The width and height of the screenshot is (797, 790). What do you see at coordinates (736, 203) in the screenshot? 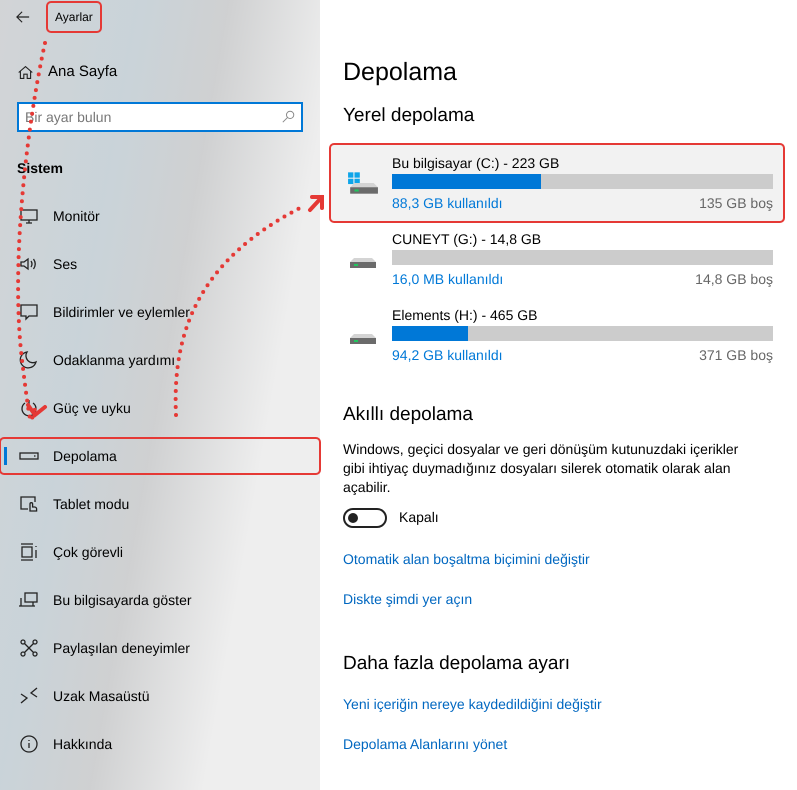
I see `free-space: 135 GB boş` at bounding box center [736, 203].